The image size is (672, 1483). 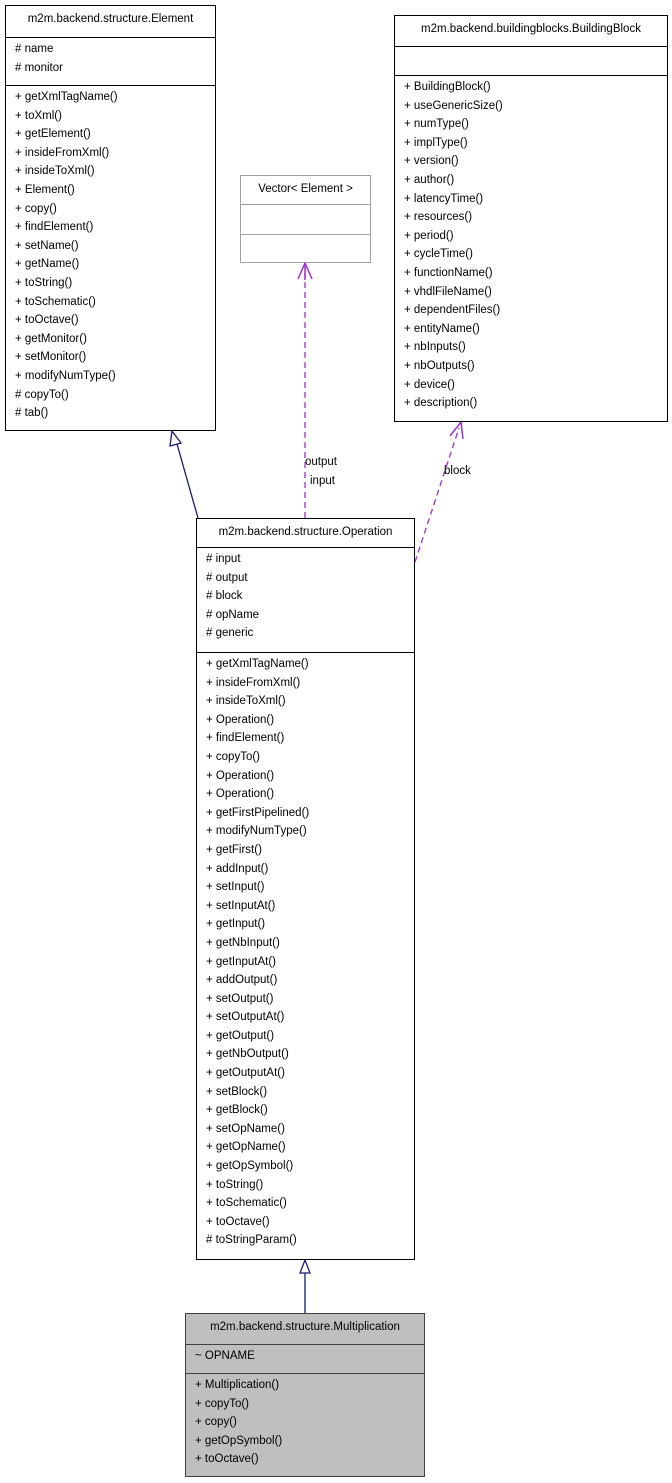 What do you see at coordinates (535, 87) in the screenshot?
I see `method-item: + BuildingBlock()` at bounding box center [535, 87].